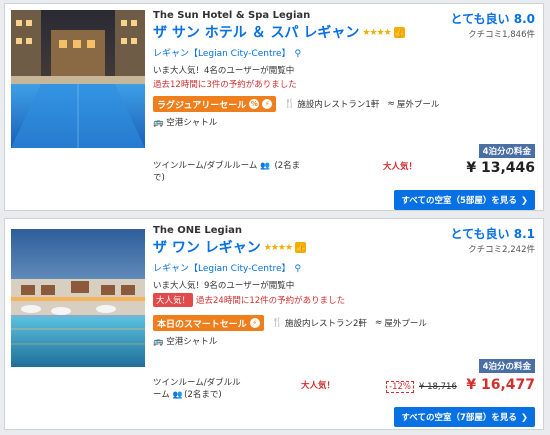 The height and width of the screenshot is (435, 550). Describe the element at coordinates (459, 201) in the screenshot. I see `view-rooms-label: すべての空室（5部屋）を見る` at that location.